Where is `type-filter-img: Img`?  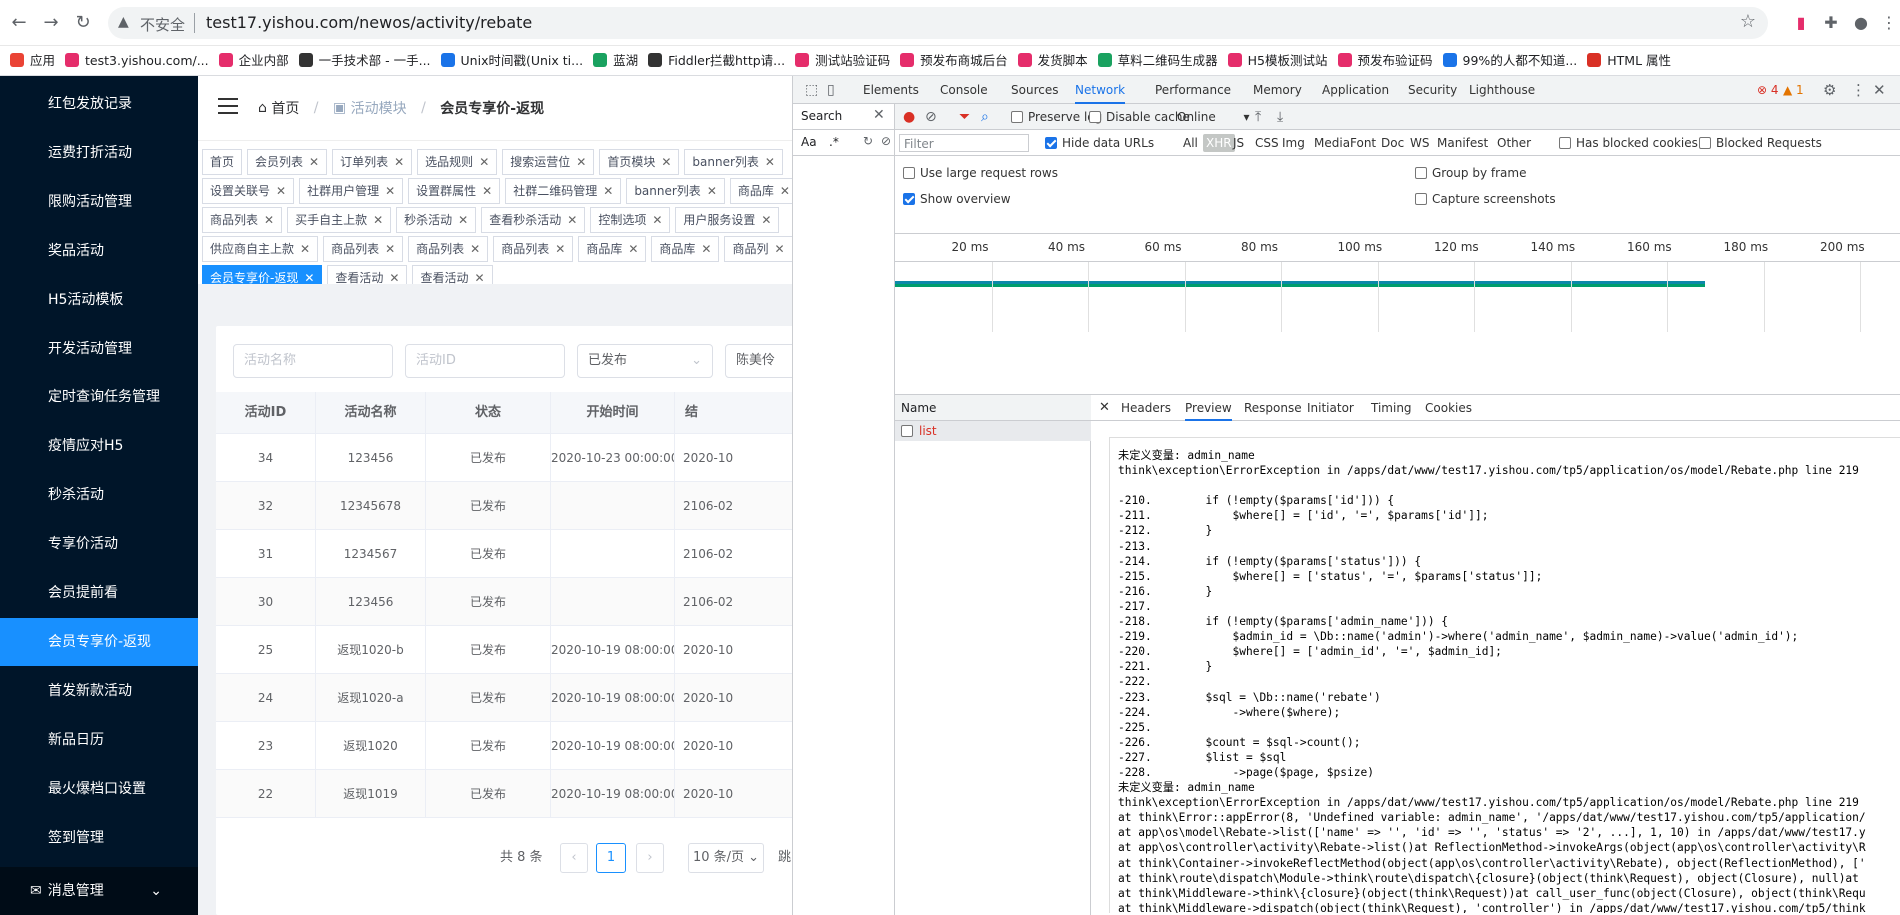 type-filter-img: Img is located at coordinates (1293, 143).